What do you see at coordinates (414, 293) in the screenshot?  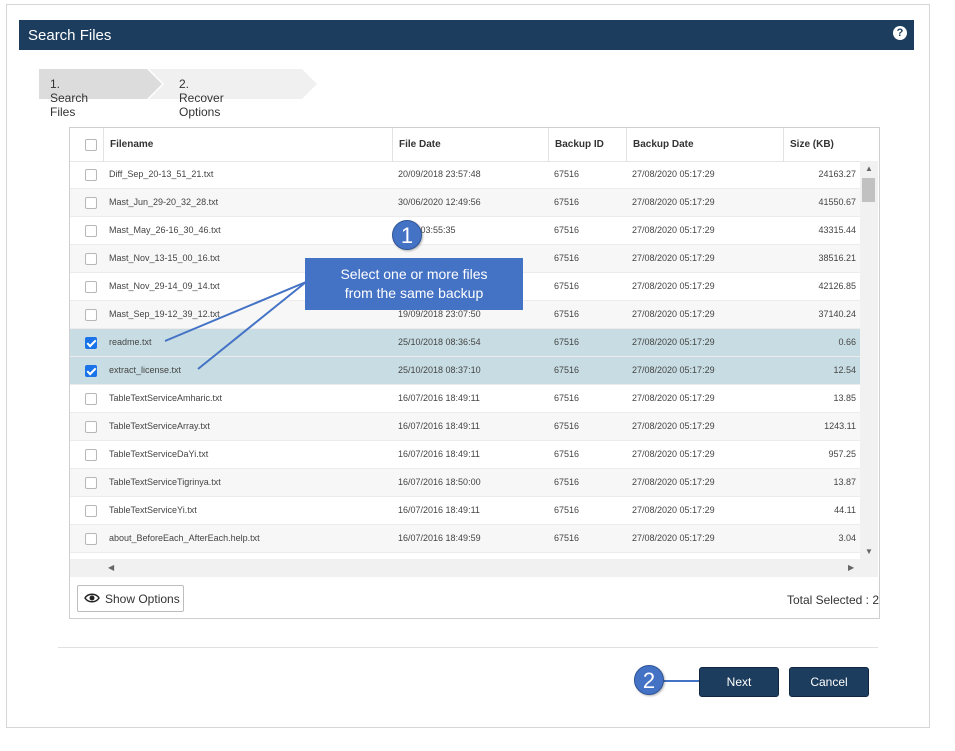 I see `callout-line-2: from the same backup` at bounding box center [414, 293].